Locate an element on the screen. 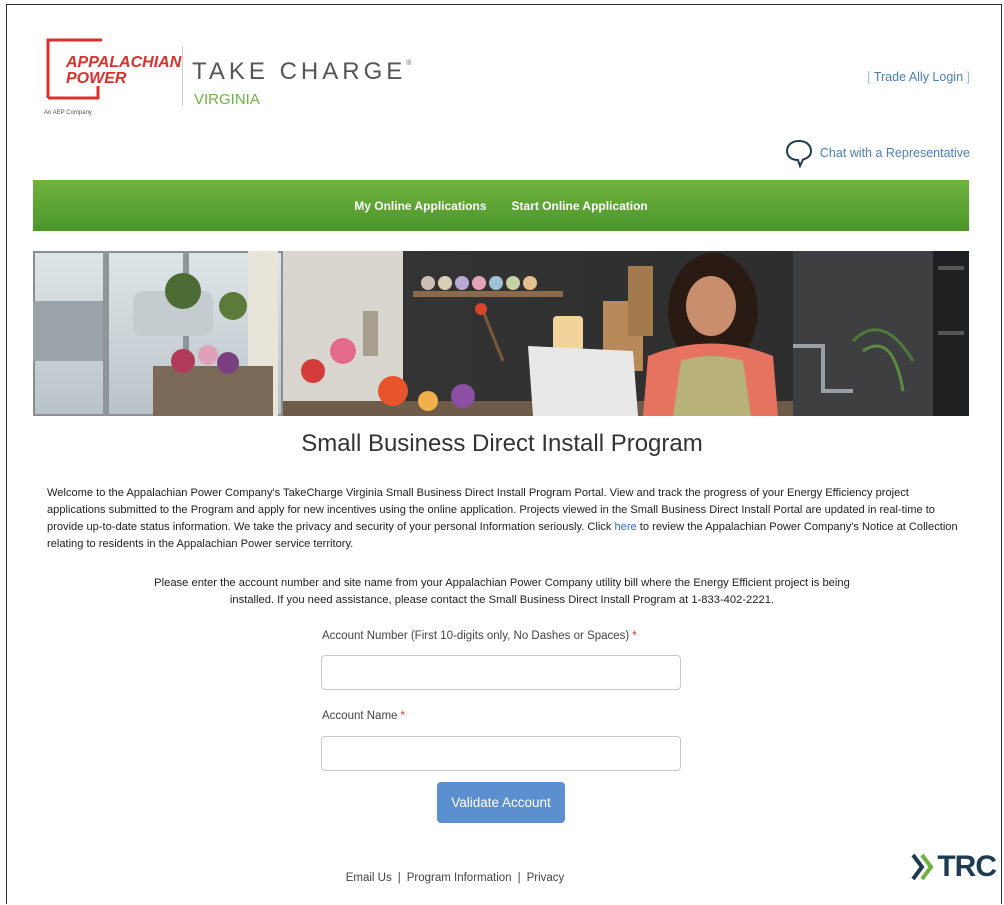  brand-title-text: TAKE CHARGE is located at coordinates (299, 71).